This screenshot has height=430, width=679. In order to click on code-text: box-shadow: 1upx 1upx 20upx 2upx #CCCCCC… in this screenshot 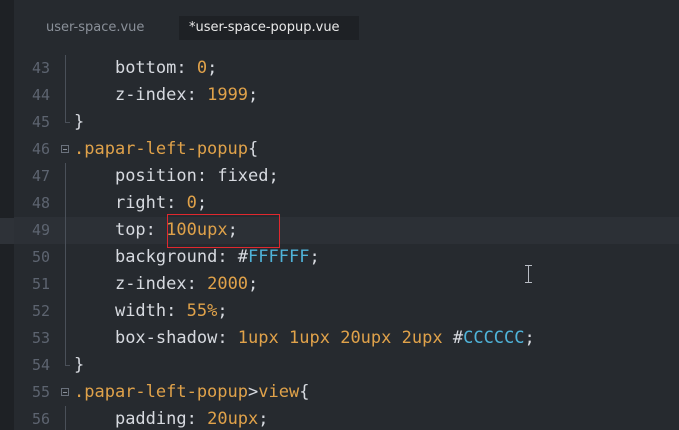, I will do `click(304, 338)`.